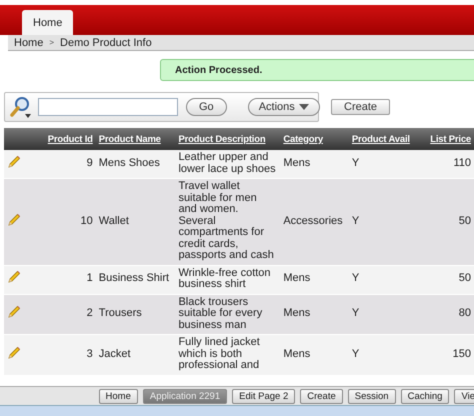 The width and height of the screenshot is (474, 416). I want to click on table-cell: 2, so click(89, 313).